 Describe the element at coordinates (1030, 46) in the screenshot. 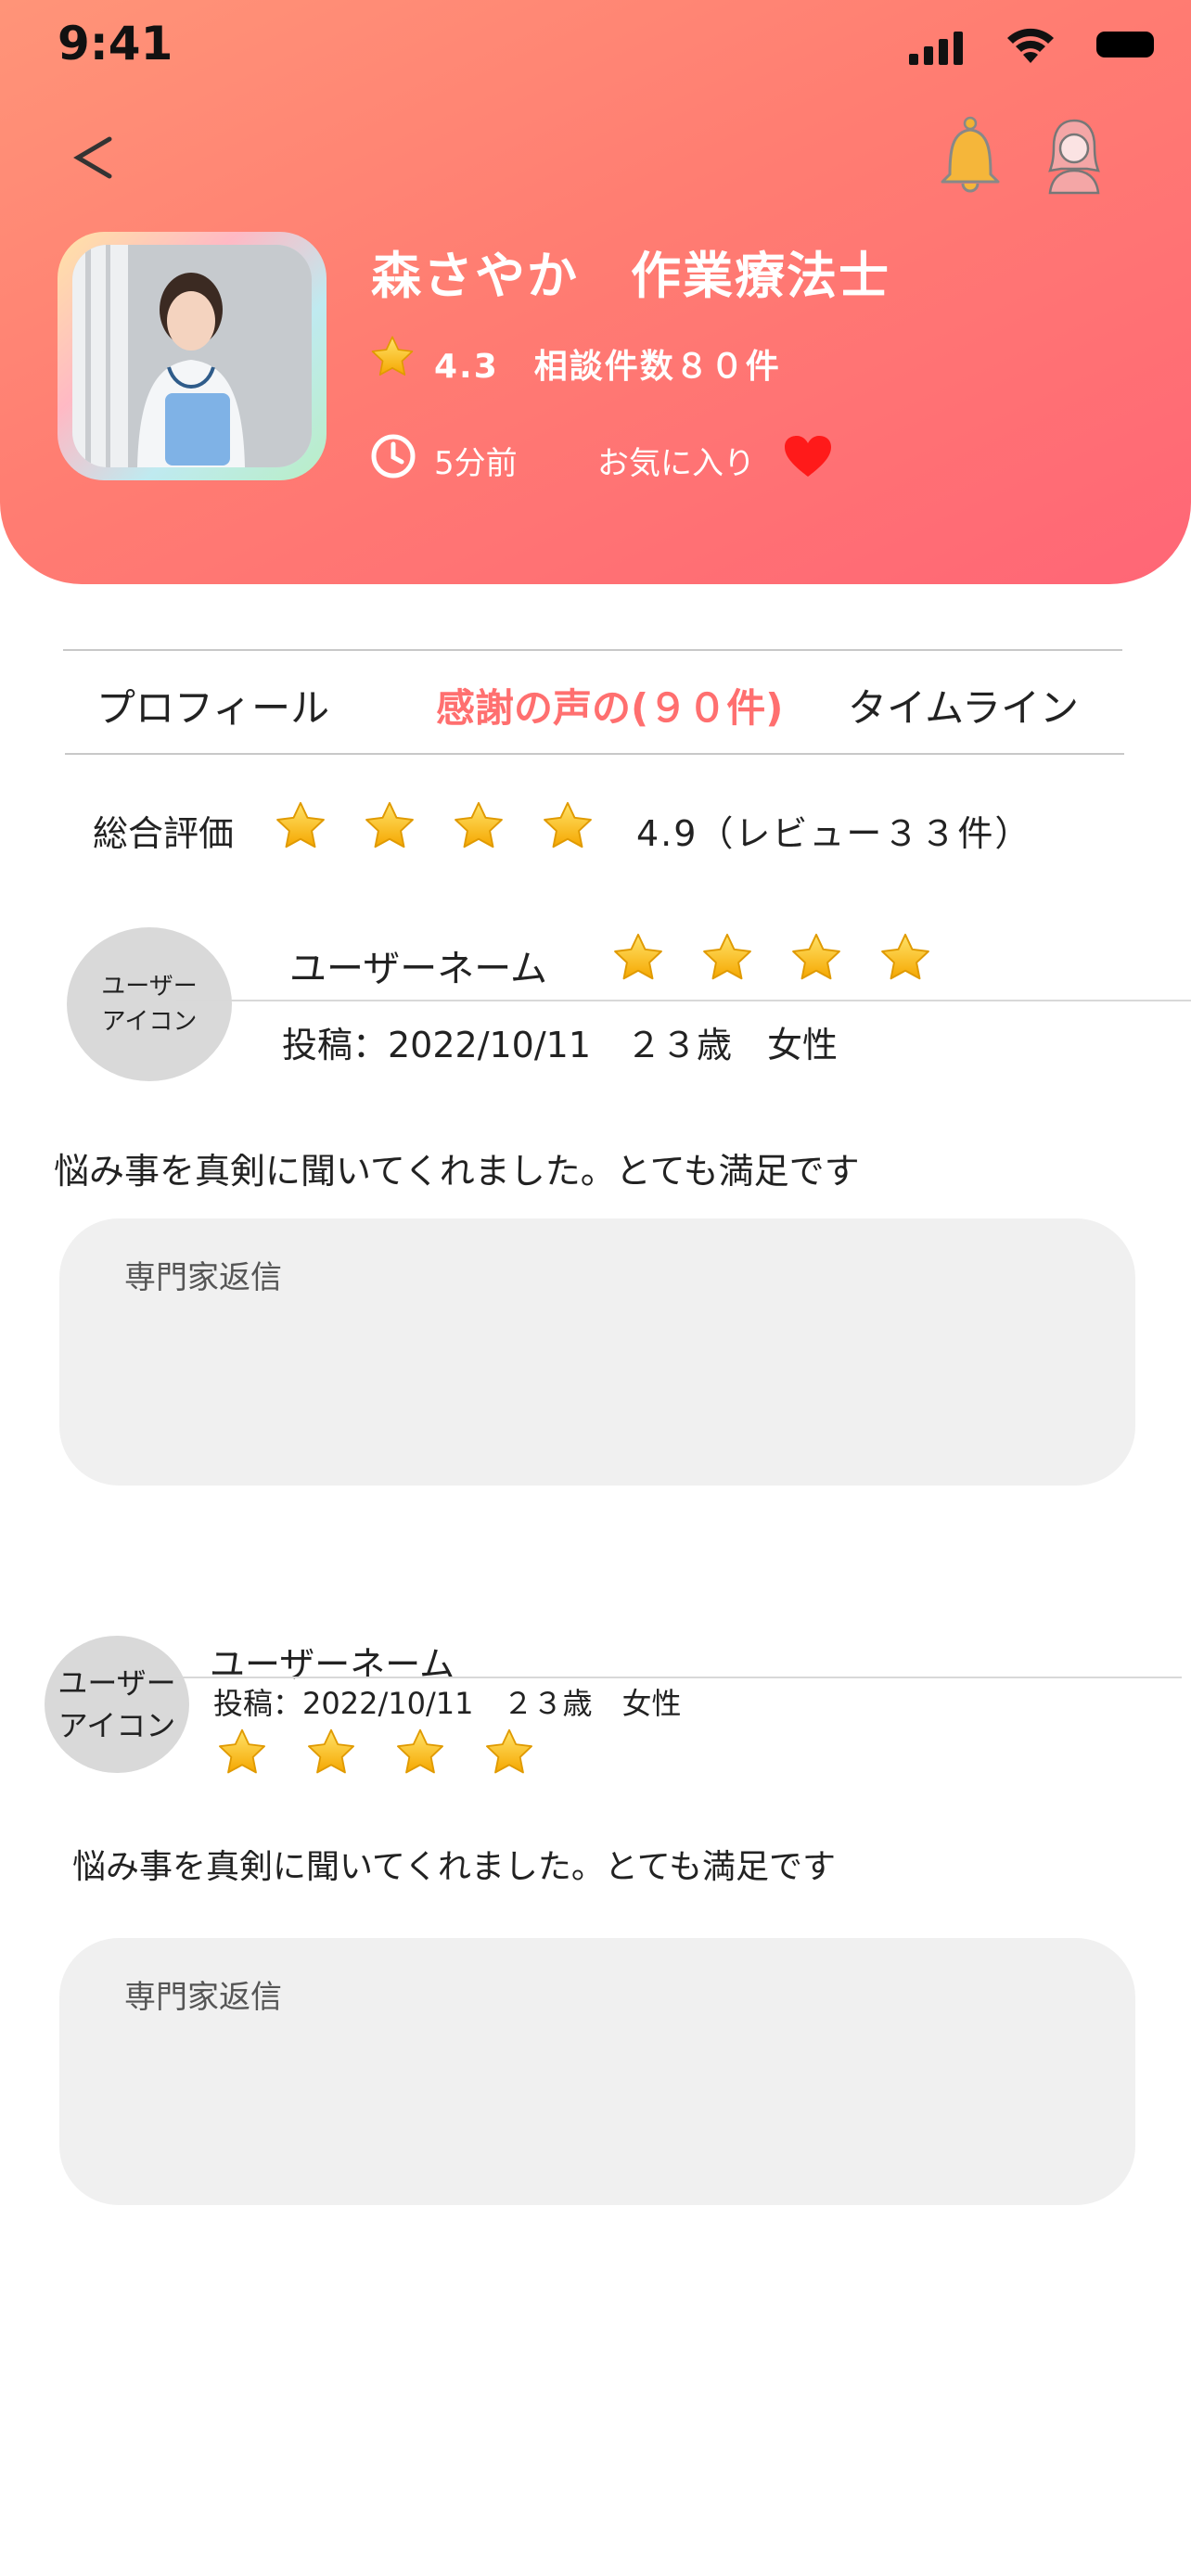

I see `wifi-icon` at that location.